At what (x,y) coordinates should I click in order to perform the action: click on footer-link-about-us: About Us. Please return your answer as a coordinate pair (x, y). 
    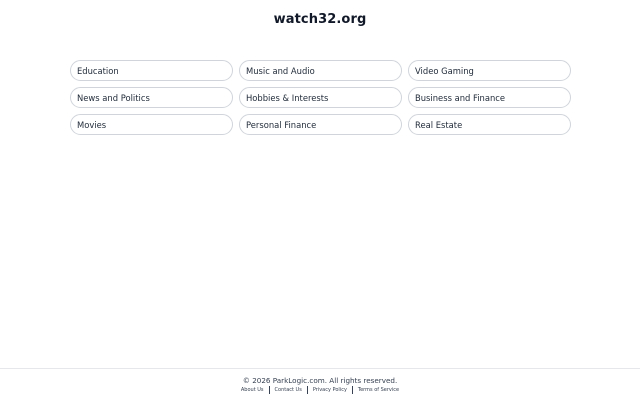
    Looking at the image, I should click on (252, 390).